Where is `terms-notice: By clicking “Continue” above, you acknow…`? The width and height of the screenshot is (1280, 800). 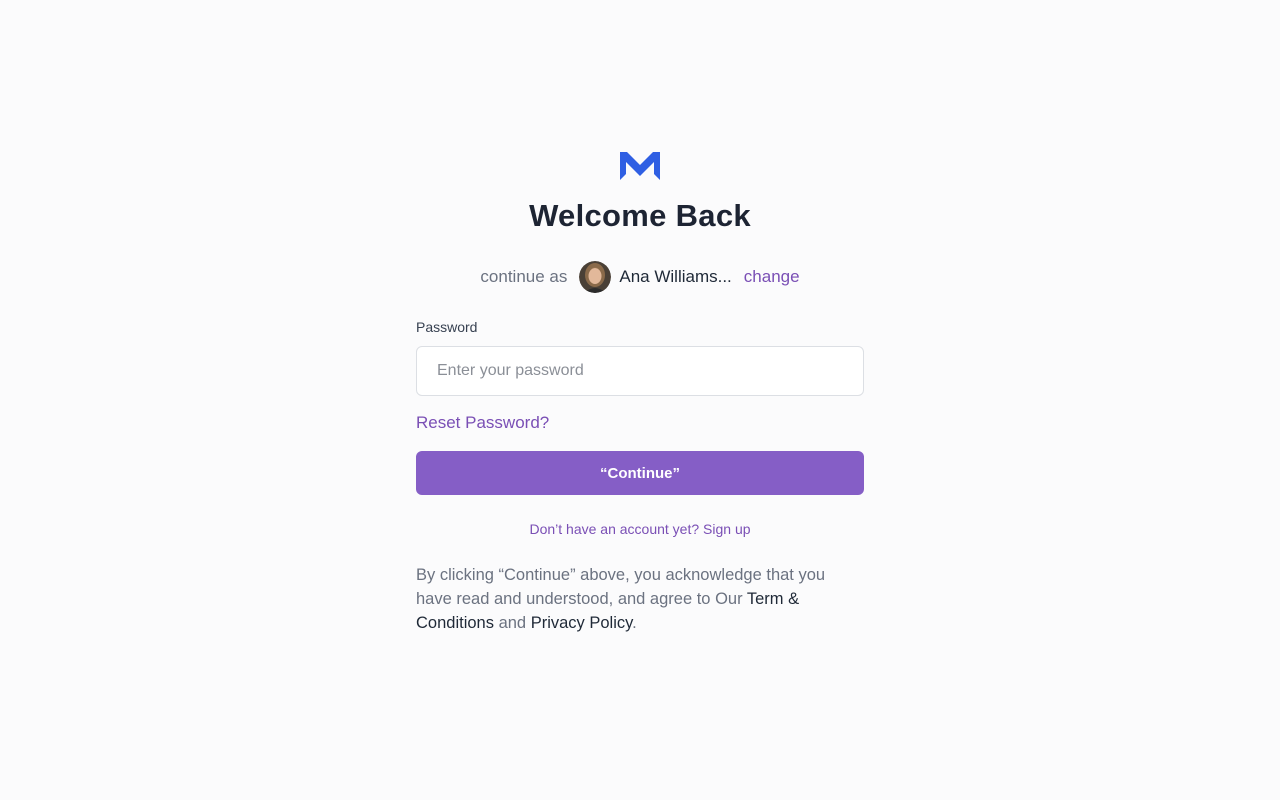
terms-notice: By clicking “Continue” above, you acknow… is located at coordinates (640, 599).